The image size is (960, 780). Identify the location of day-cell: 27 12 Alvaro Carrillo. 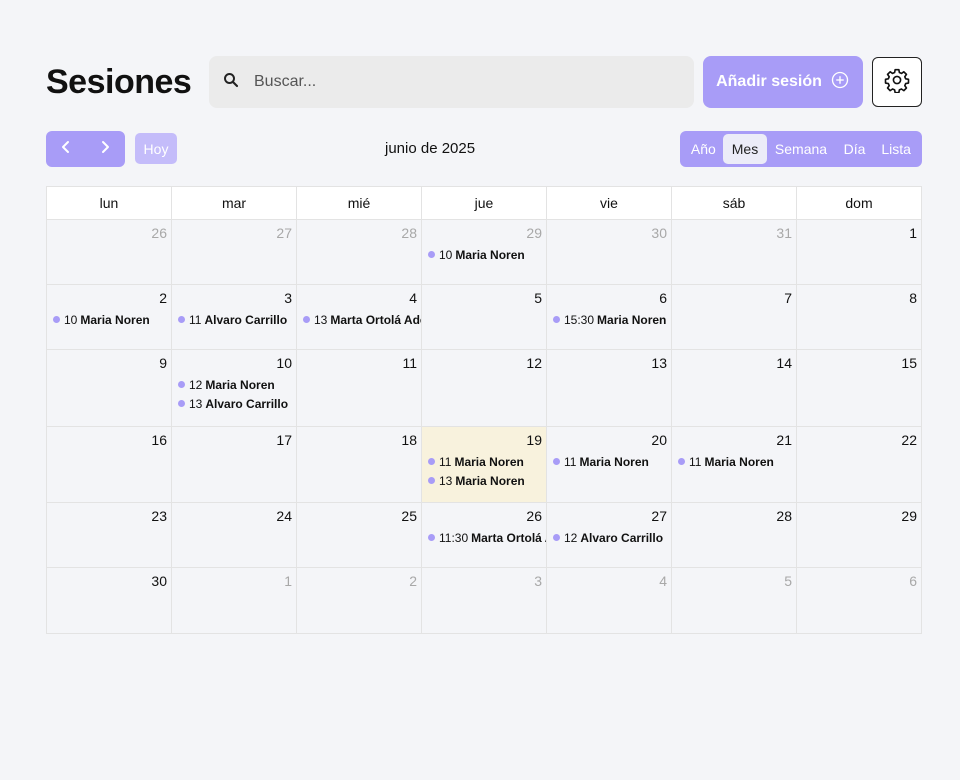
(609, 535).